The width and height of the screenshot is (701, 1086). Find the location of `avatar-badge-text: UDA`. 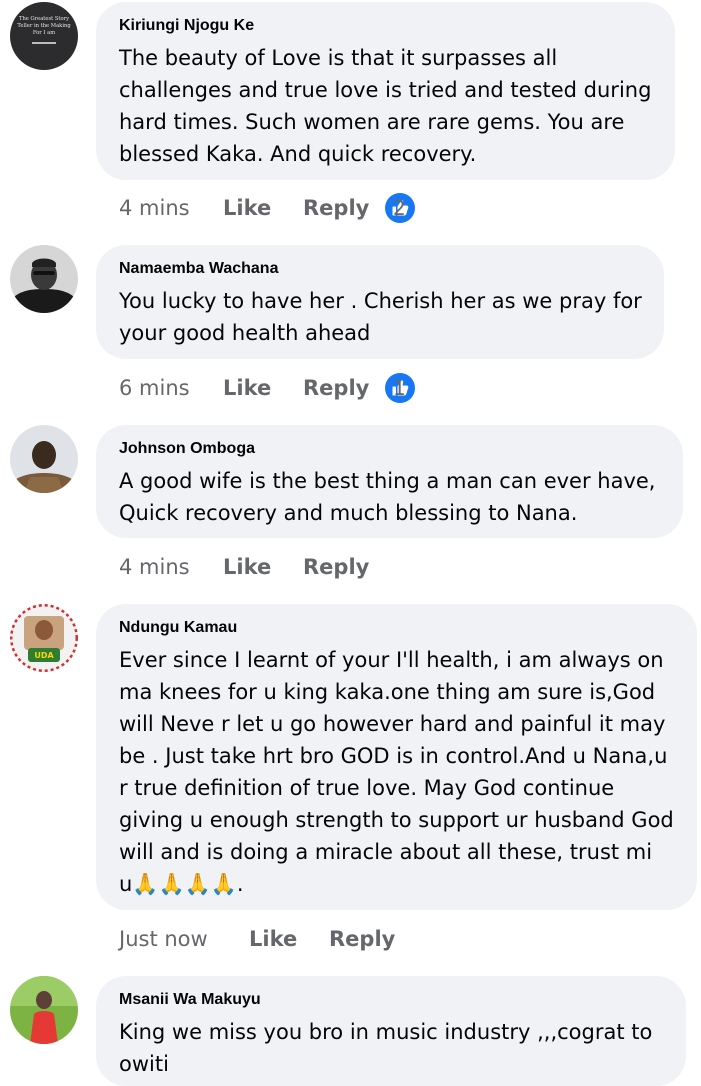

avatar-badge-text: UDA is located at coordinates (44, 655).